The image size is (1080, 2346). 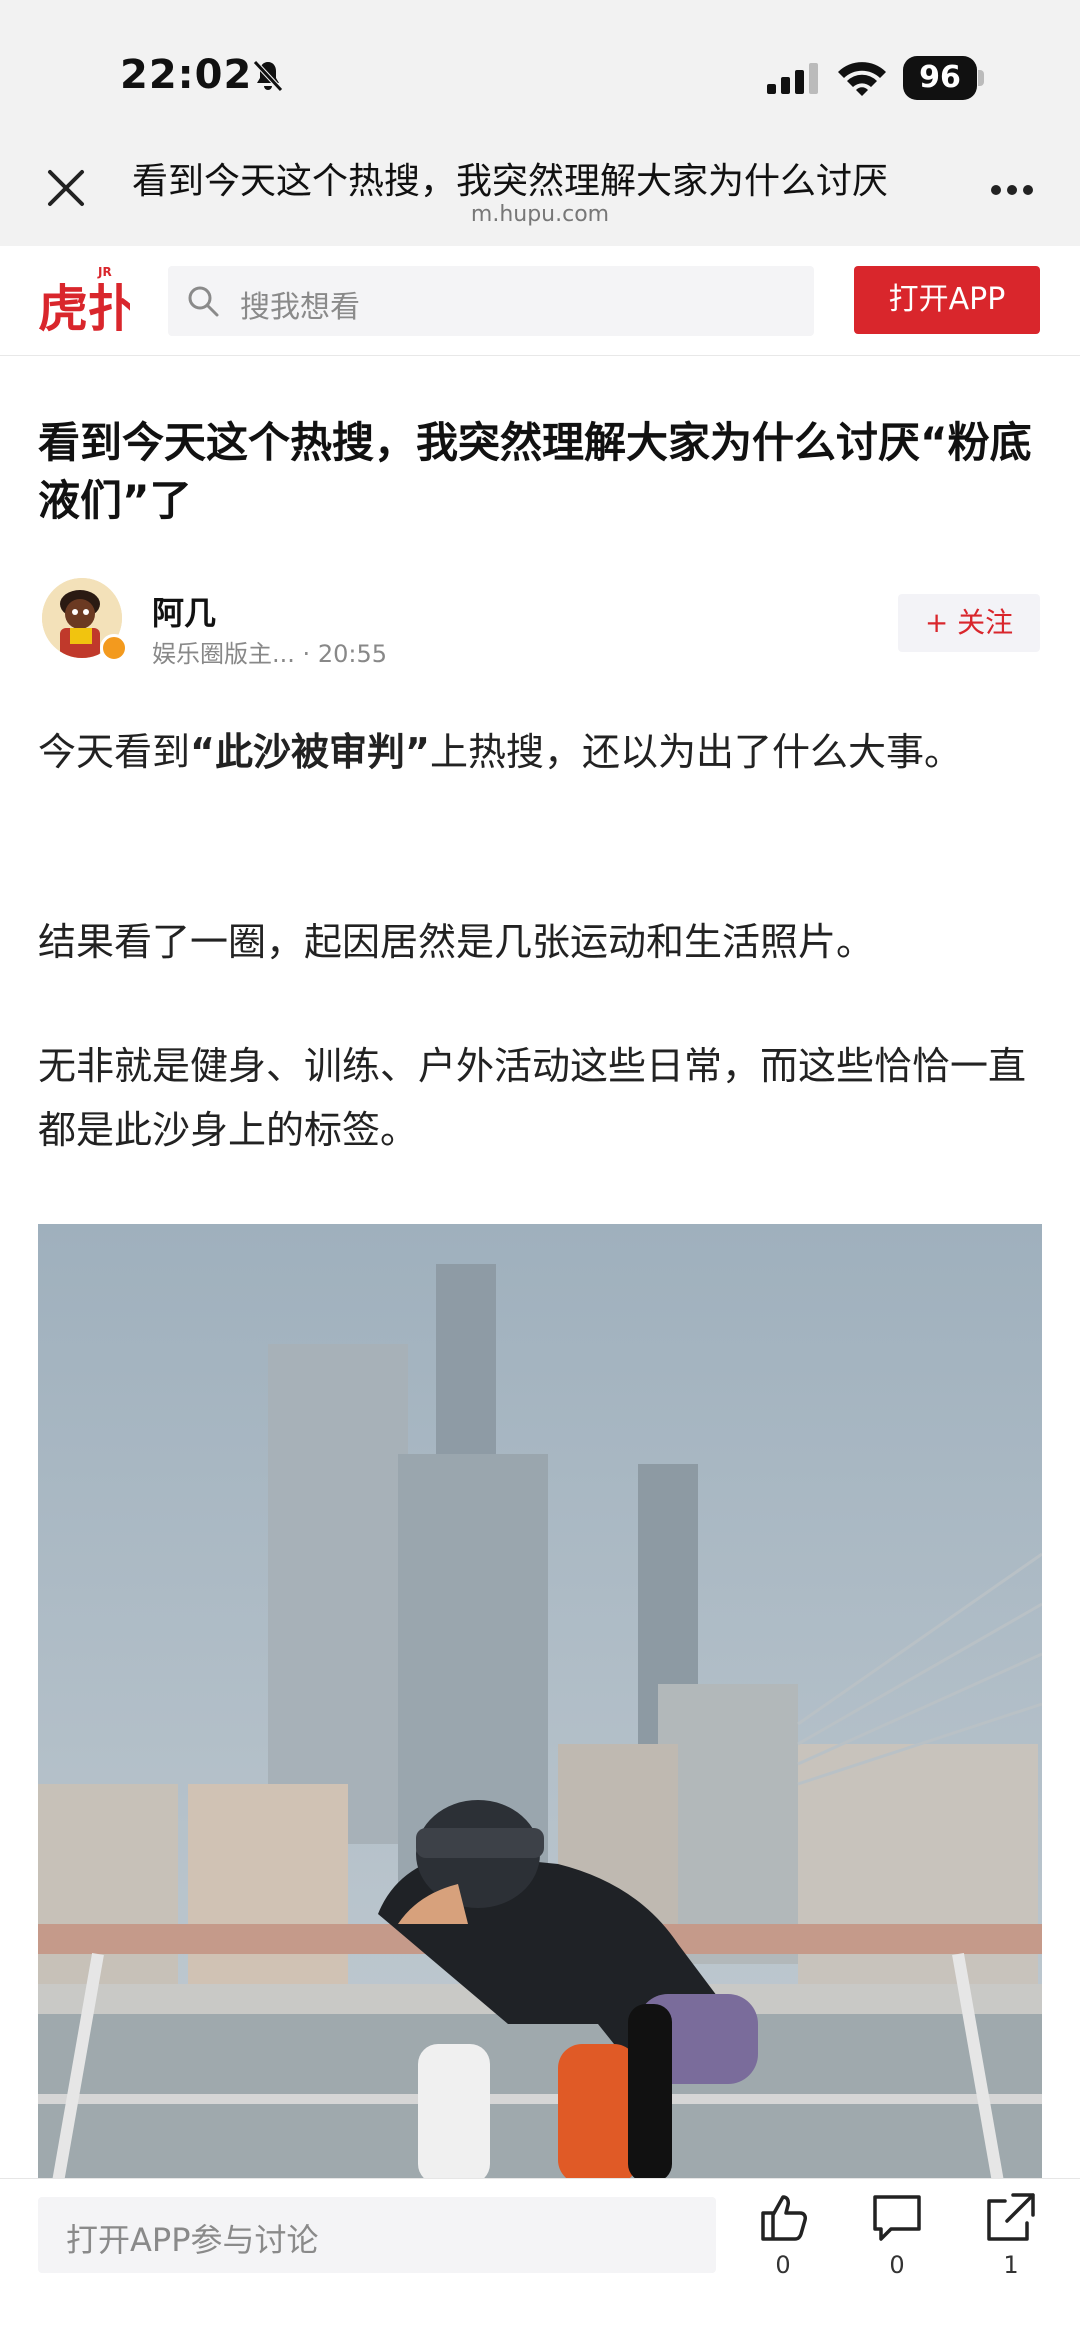 What do you see at coordinates (377, 2235) in the screenshot?
I see `comment-input: 打开APP参与讨论` at bounding box center [377, 2235].